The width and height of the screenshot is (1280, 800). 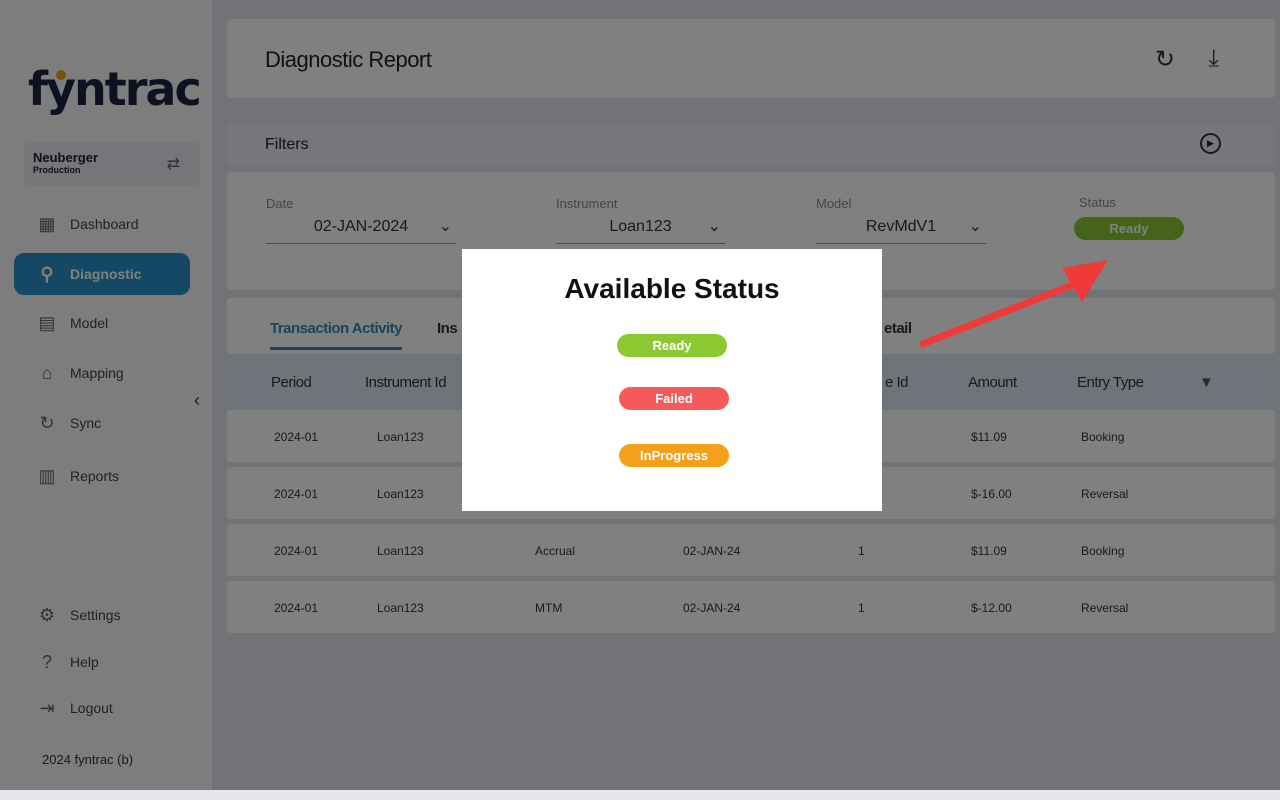 I want to click on col-instrument-id: Instrument Id, so click(x=406, y=382).